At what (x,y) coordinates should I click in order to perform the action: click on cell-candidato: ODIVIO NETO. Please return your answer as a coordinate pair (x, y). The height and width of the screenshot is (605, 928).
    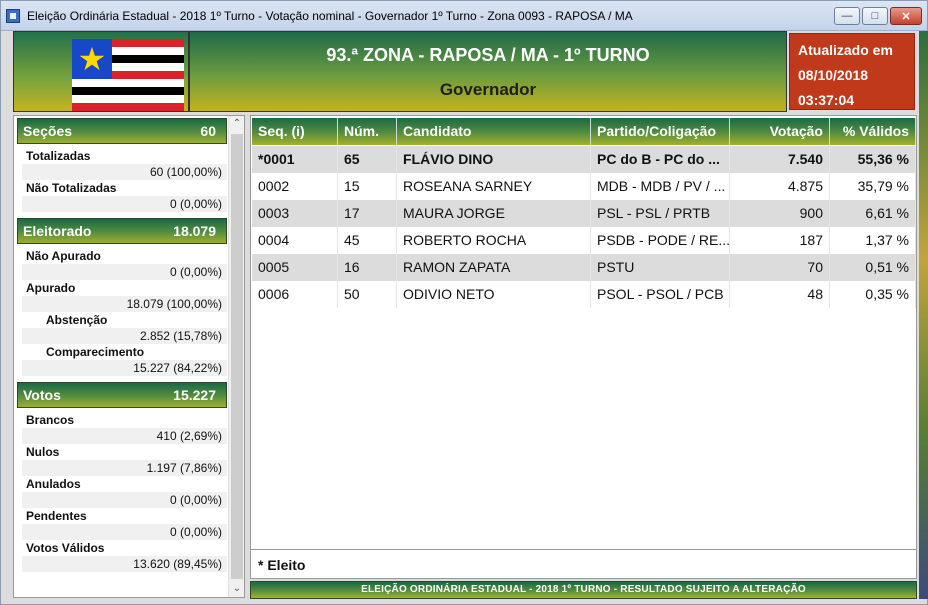
    Looking at the image, I should click on (494, 294).